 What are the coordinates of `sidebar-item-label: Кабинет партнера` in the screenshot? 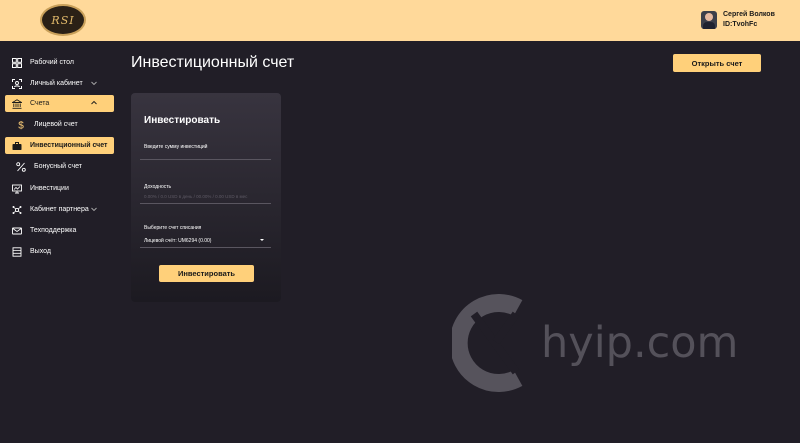 It's located at (59, 209).